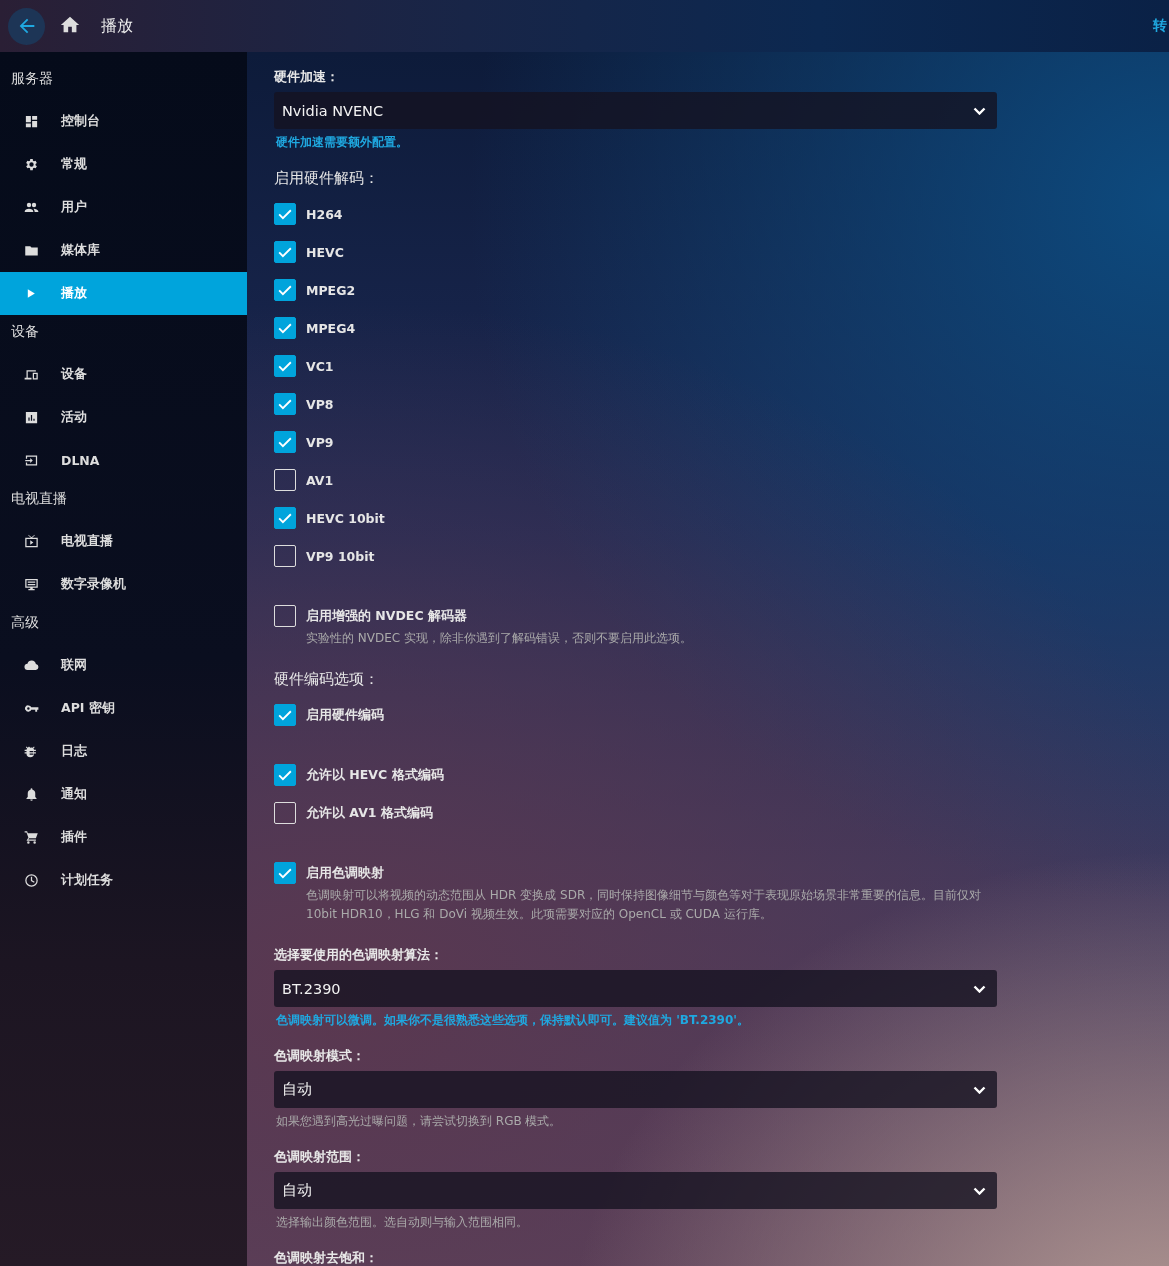  I want to click on field-label: 启用硬件解码：, so click(327, 178).